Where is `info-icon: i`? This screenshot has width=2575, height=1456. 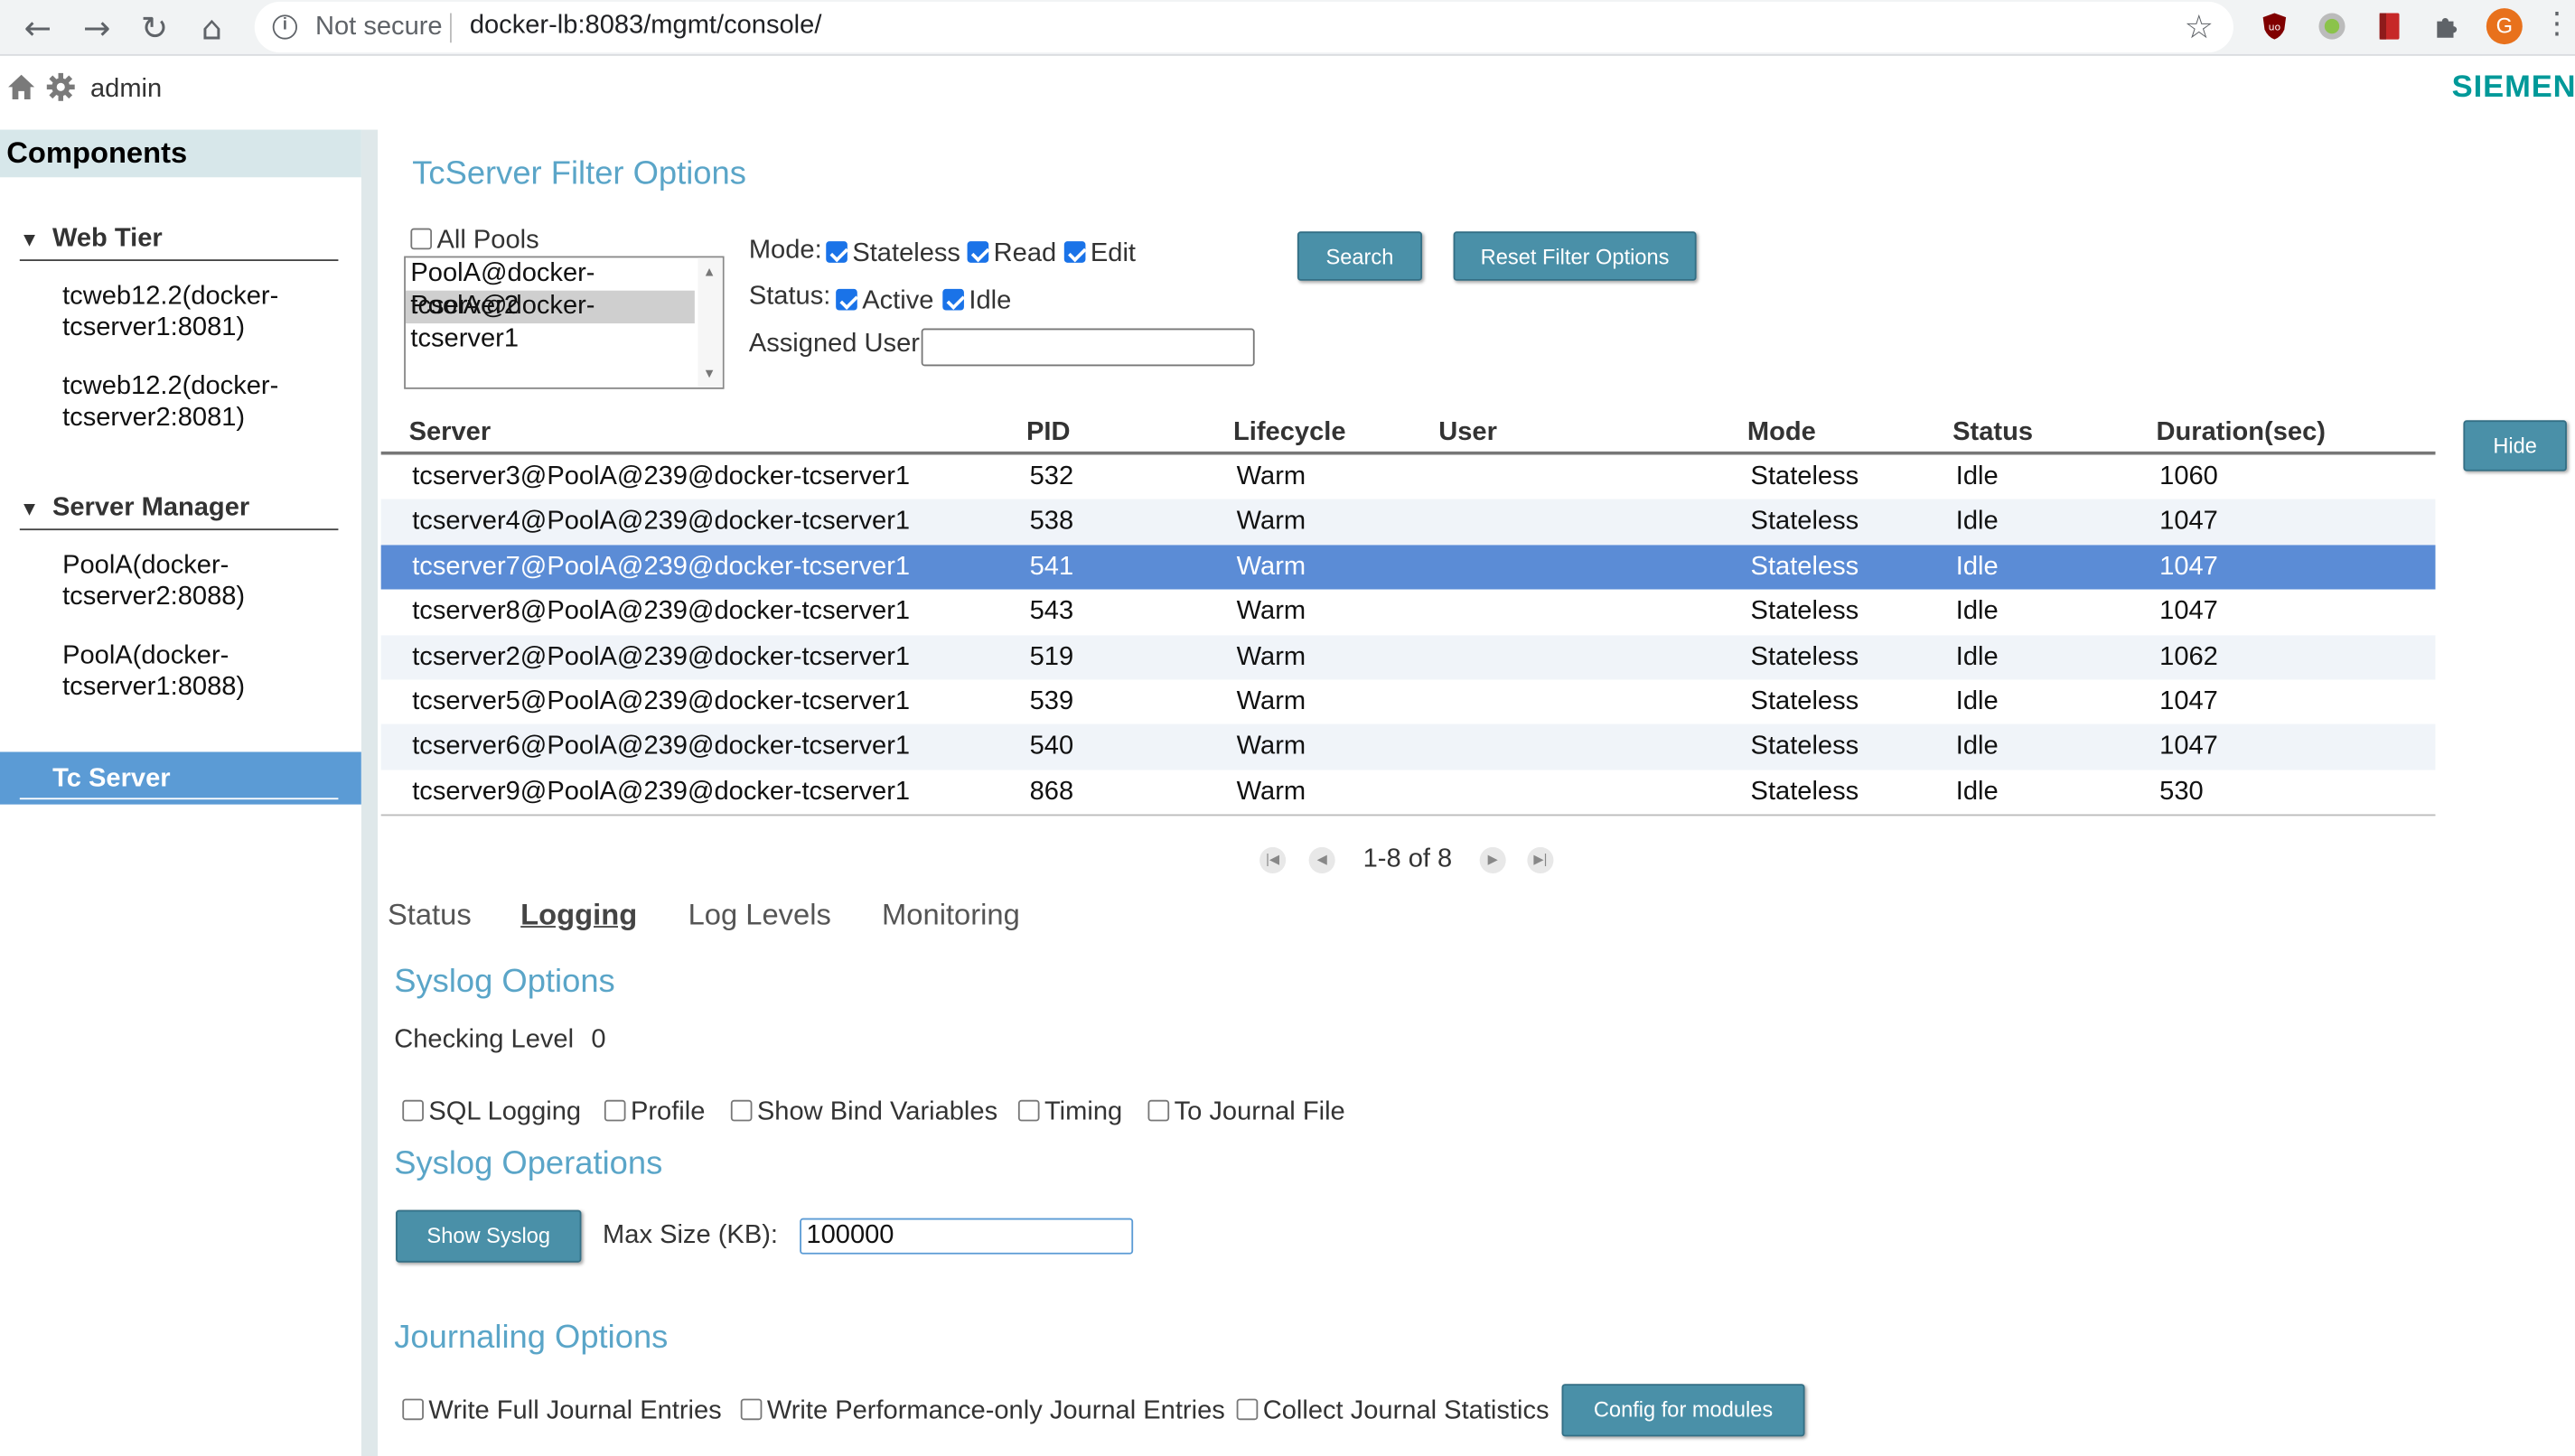 info-icon: i is located at coordinates (284, 27).